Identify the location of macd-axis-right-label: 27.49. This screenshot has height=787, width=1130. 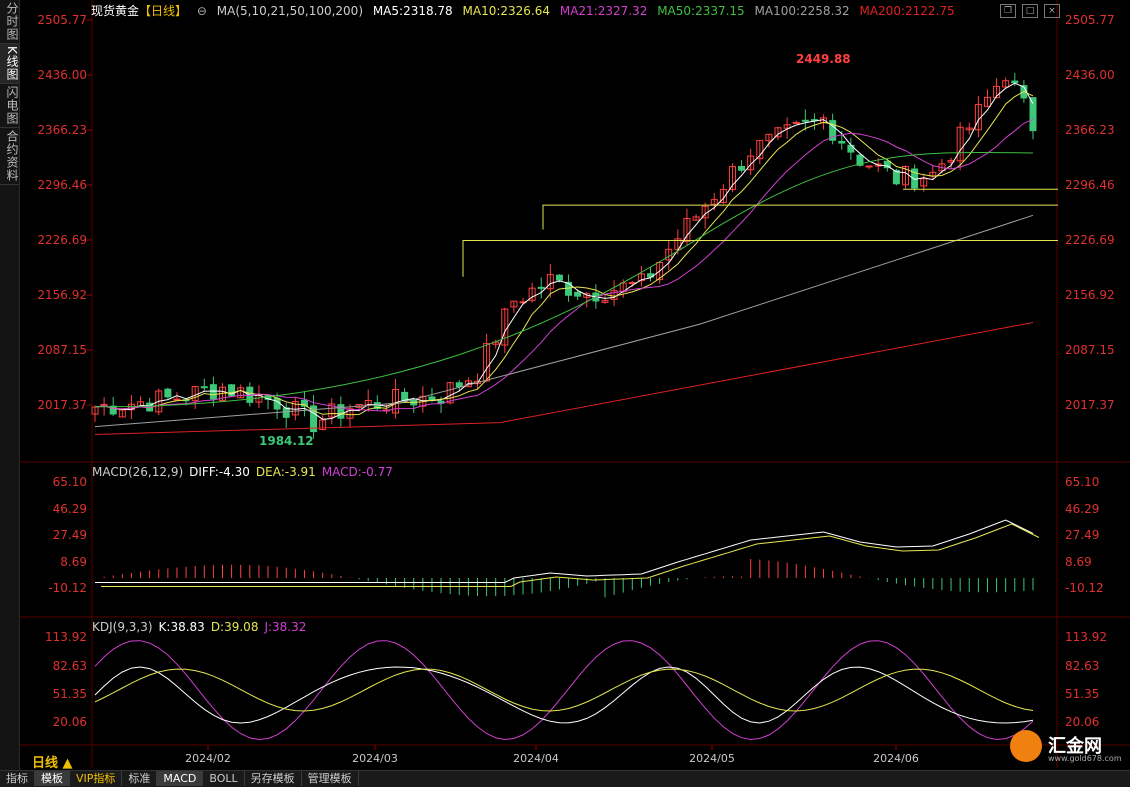
(1082, 535).